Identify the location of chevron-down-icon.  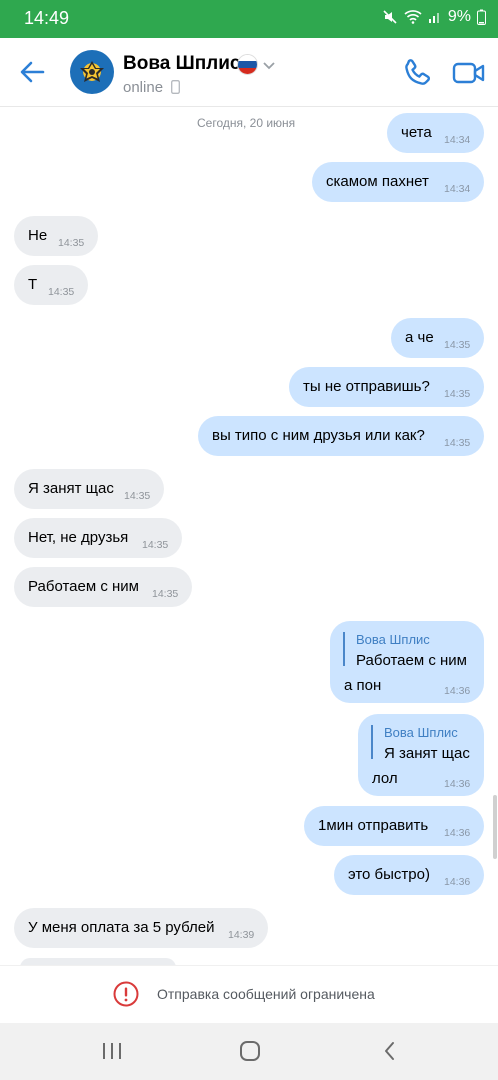
(269, 67).